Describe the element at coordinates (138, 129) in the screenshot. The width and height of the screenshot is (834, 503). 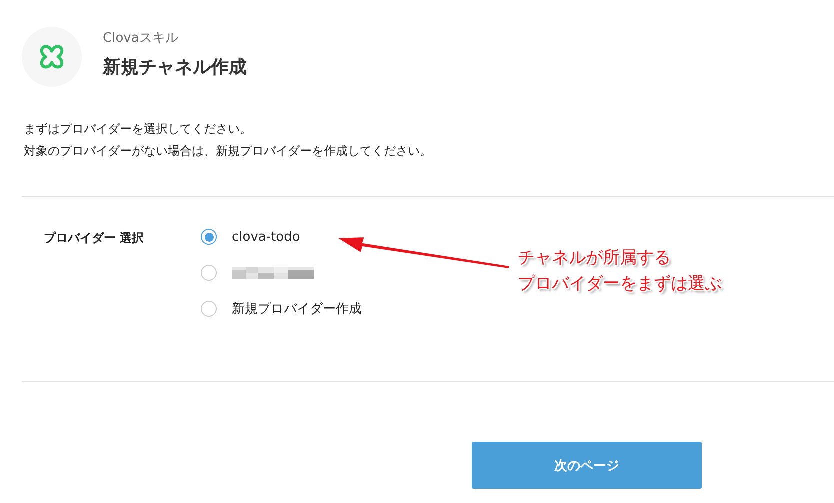
I see `instruction-text: まずはプロバイダーを選択してください。` at that location.